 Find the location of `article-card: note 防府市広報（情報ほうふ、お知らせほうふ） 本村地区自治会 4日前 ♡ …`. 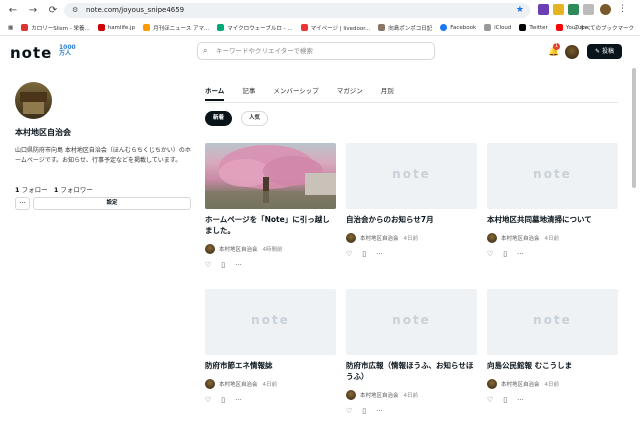

article-card: note 防府市広報（情報ほうふ、お知らせほうふ） 本村地区自治会 4日前 ♡ … is located at coordinates (411, 359).